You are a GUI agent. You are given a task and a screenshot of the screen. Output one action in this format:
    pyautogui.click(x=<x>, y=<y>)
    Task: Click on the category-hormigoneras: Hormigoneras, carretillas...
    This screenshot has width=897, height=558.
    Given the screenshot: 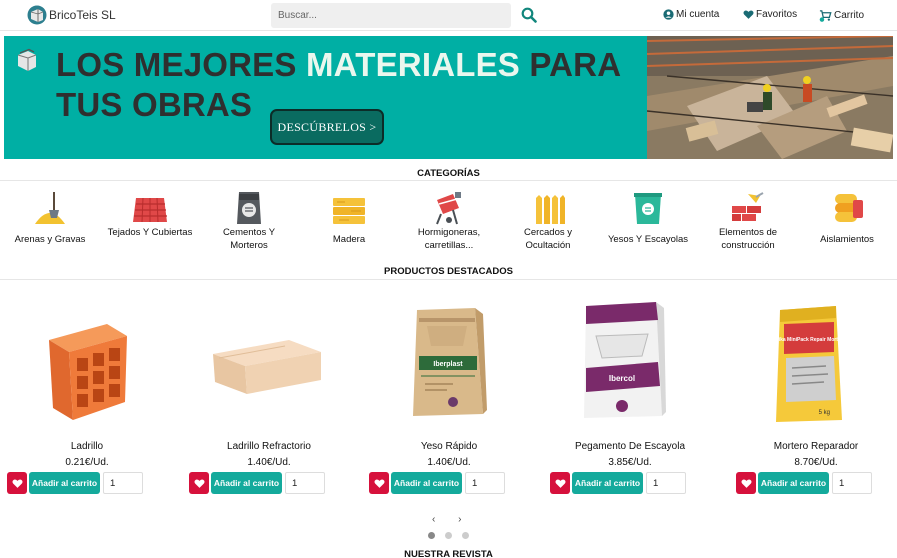 What is the action you would take?
    pyautogui.click(x=449, y=220)
    